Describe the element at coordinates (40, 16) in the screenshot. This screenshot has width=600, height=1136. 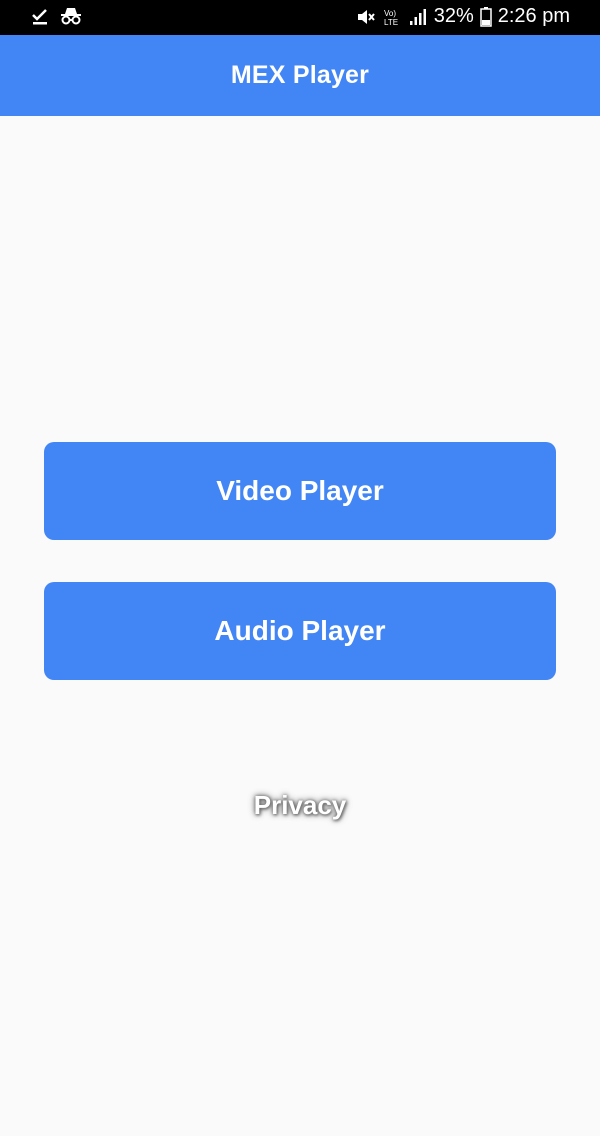
I see `download-done-icon` at that location.